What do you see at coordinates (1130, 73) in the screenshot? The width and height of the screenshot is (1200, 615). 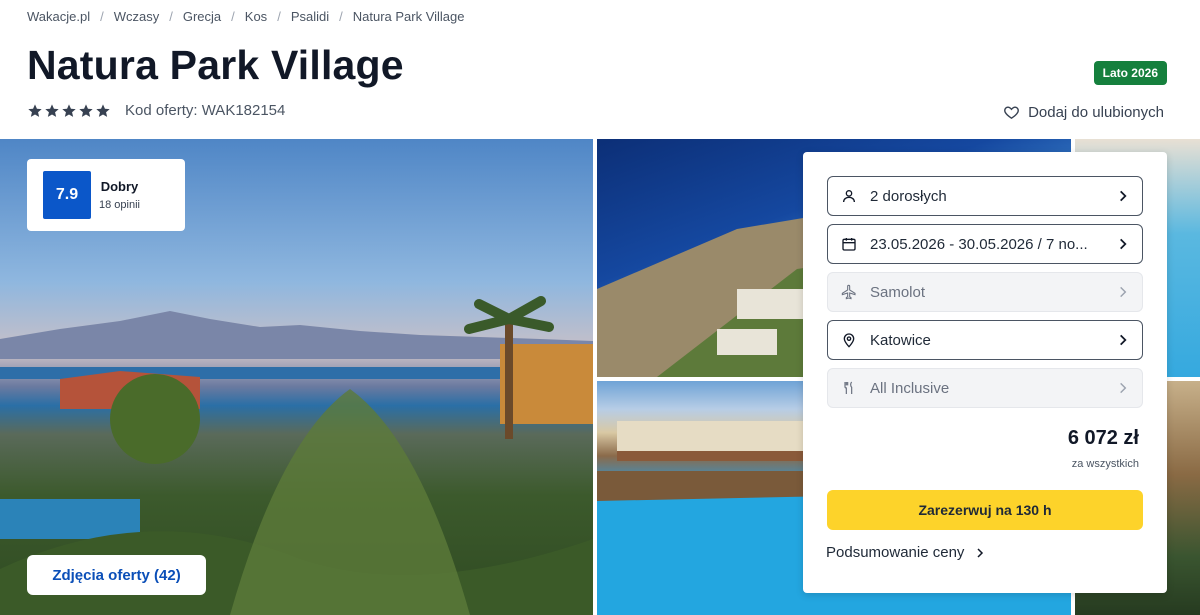 I see `season-badge: Lato 2026` at bounding box center [1130, 73].